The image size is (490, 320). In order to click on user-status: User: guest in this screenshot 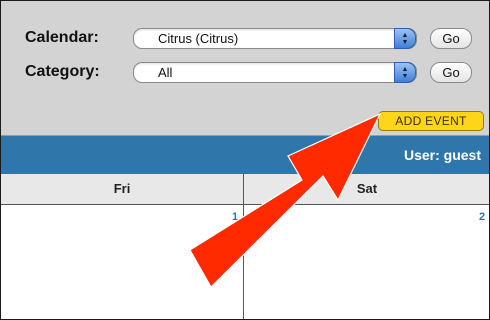, I will do `click(442, 155)`.